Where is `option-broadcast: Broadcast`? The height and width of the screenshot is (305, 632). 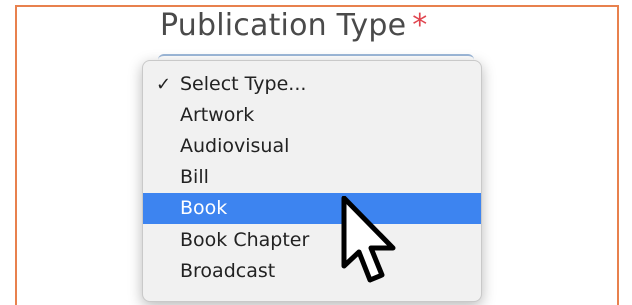
option-broadcast: Broadcast is located at coordinates (312, 271).